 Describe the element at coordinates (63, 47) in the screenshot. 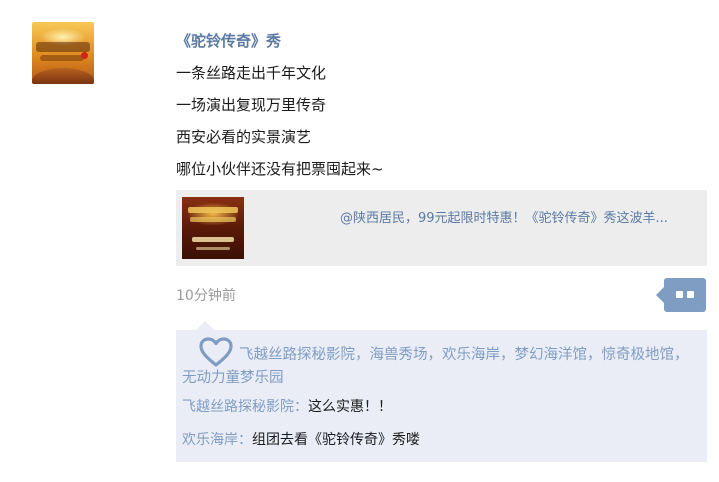

I see `avatar-title-art` at that location.